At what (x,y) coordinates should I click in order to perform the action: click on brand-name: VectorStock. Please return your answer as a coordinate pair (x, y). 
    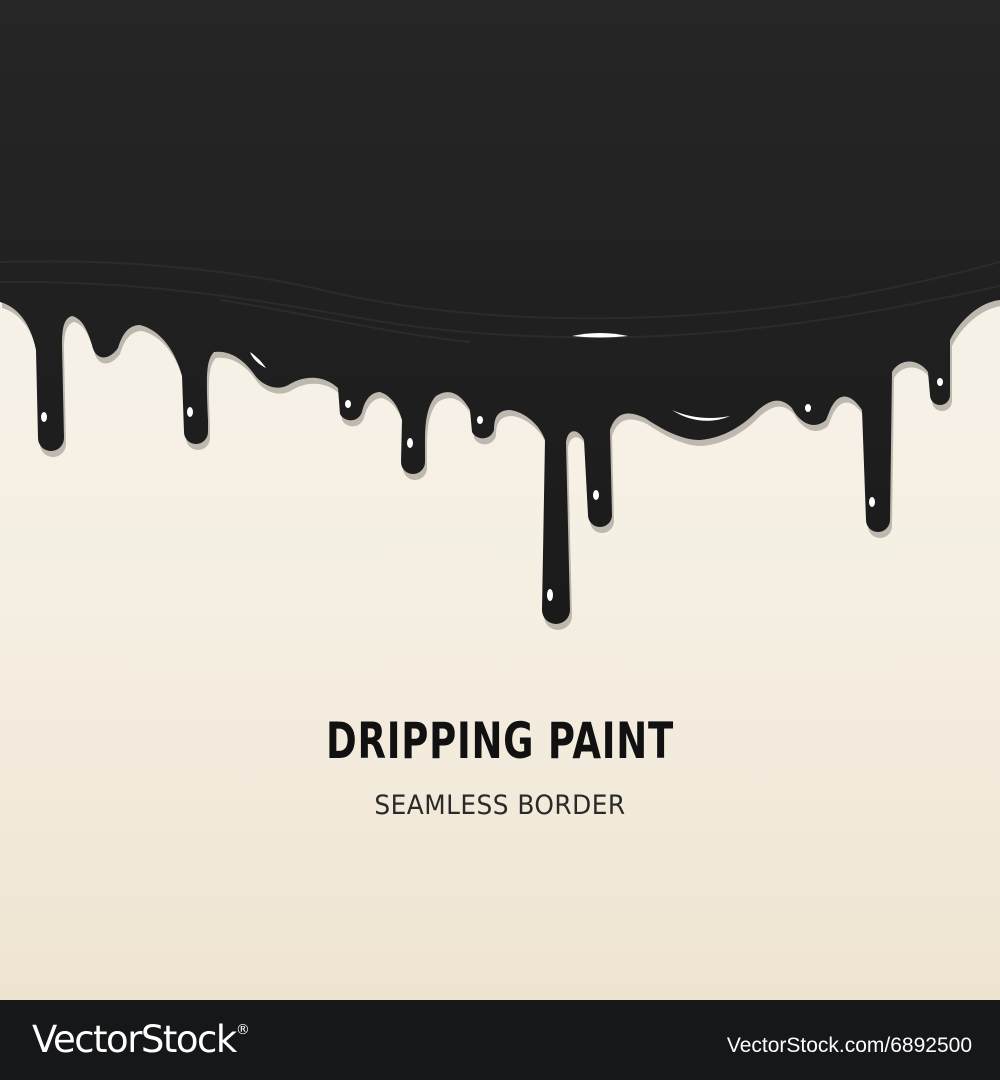
    Looking at the image, I should click on (134, 1039).